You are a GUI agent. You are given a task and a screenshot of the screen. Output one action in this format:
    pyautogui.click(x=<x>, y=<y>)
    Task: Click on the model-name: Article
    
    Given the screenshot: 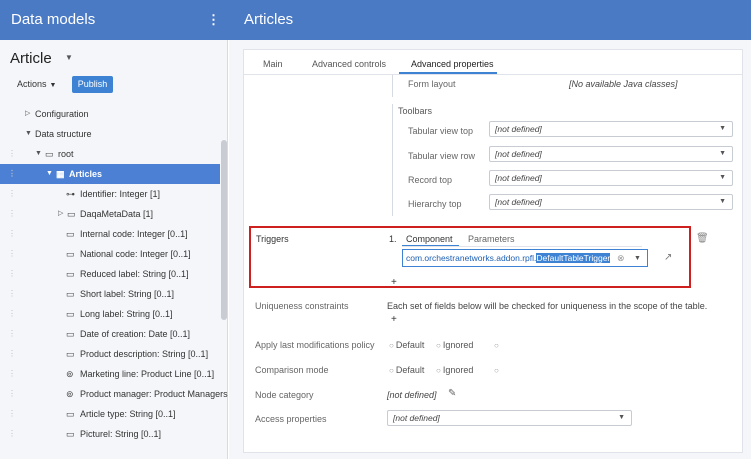 What is the action you would take?
    pyautogui.click(x=31, y=58)
    